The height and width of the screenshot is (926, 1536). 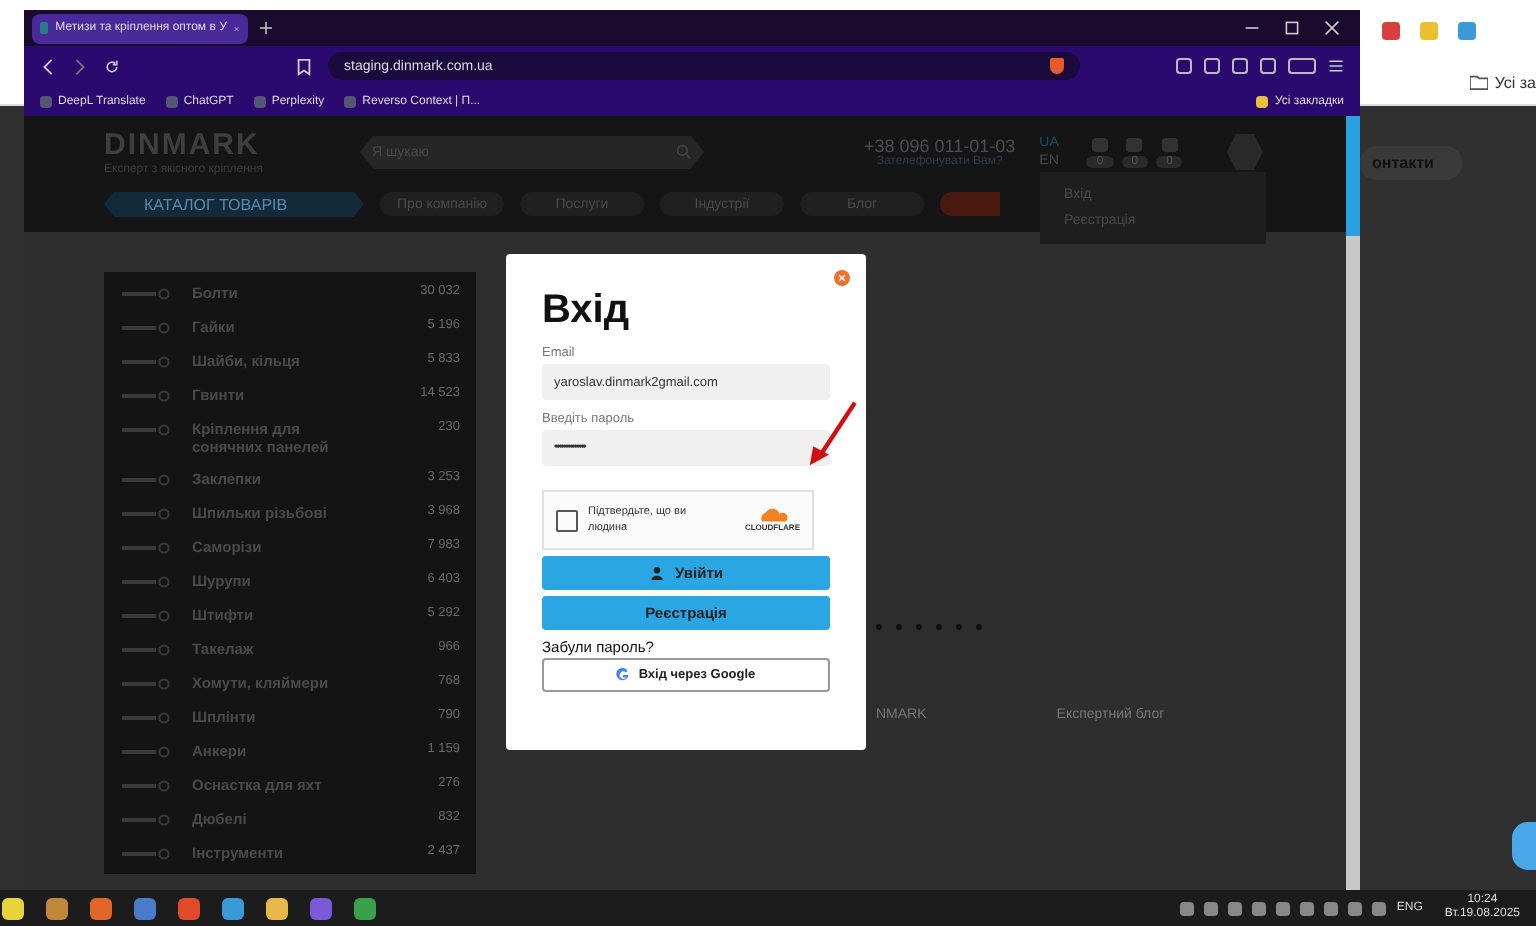 I want to click on favicon-icon, so click(x=44, y=28).